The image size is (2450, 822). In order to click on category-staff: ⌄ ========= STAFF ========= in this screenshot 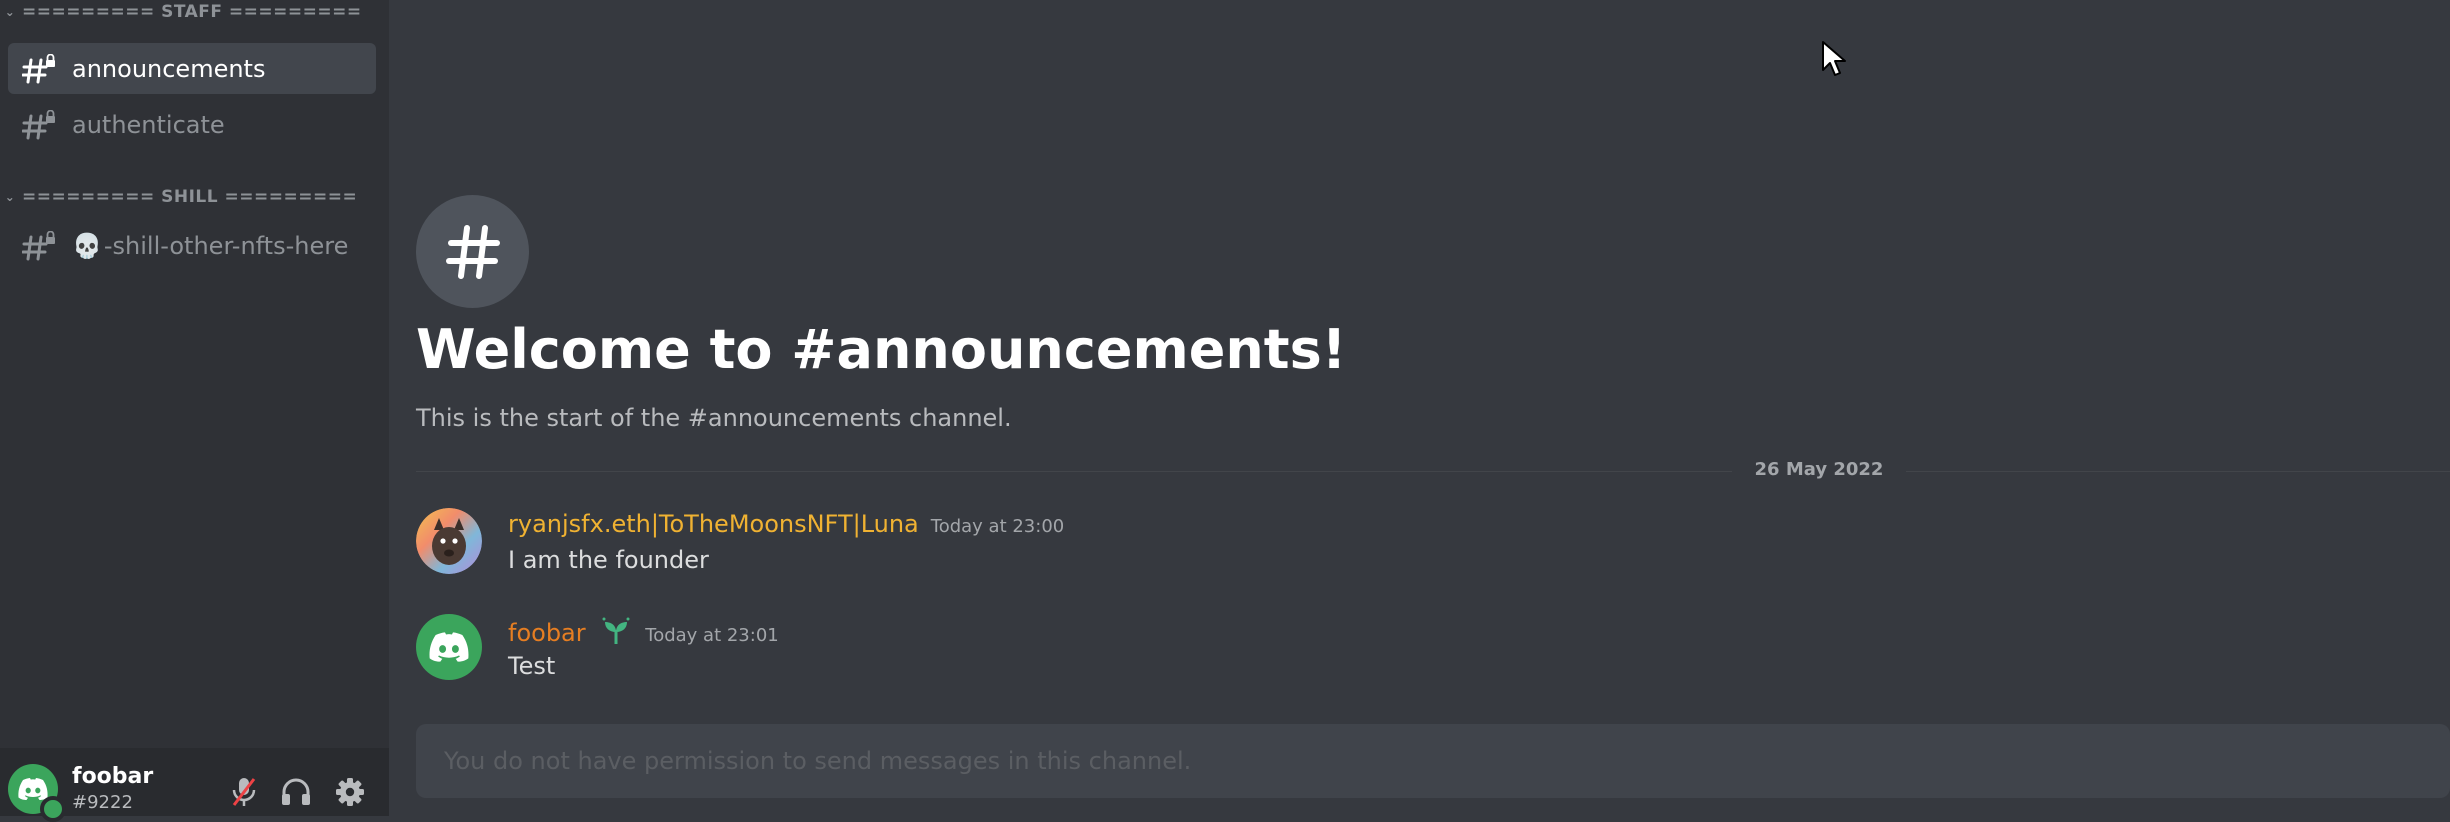, I will do `click(181, 12)`.